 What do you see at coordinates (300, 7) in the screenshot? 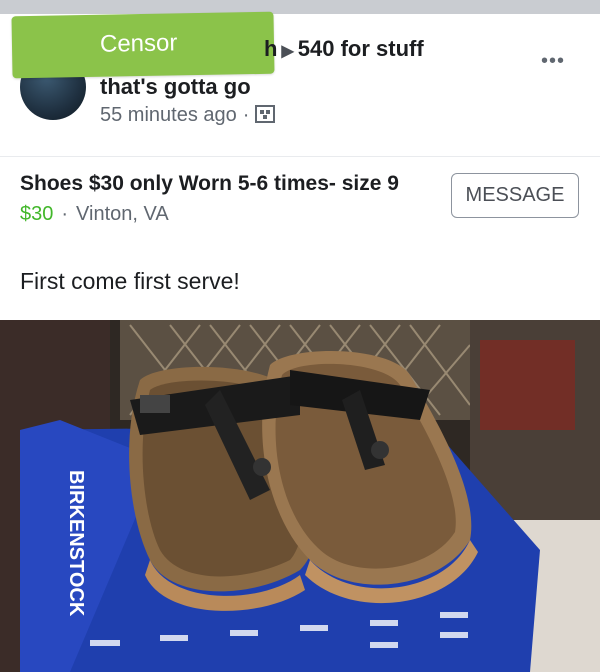
I see `top-status-bar` at bounding box center [300, 7].